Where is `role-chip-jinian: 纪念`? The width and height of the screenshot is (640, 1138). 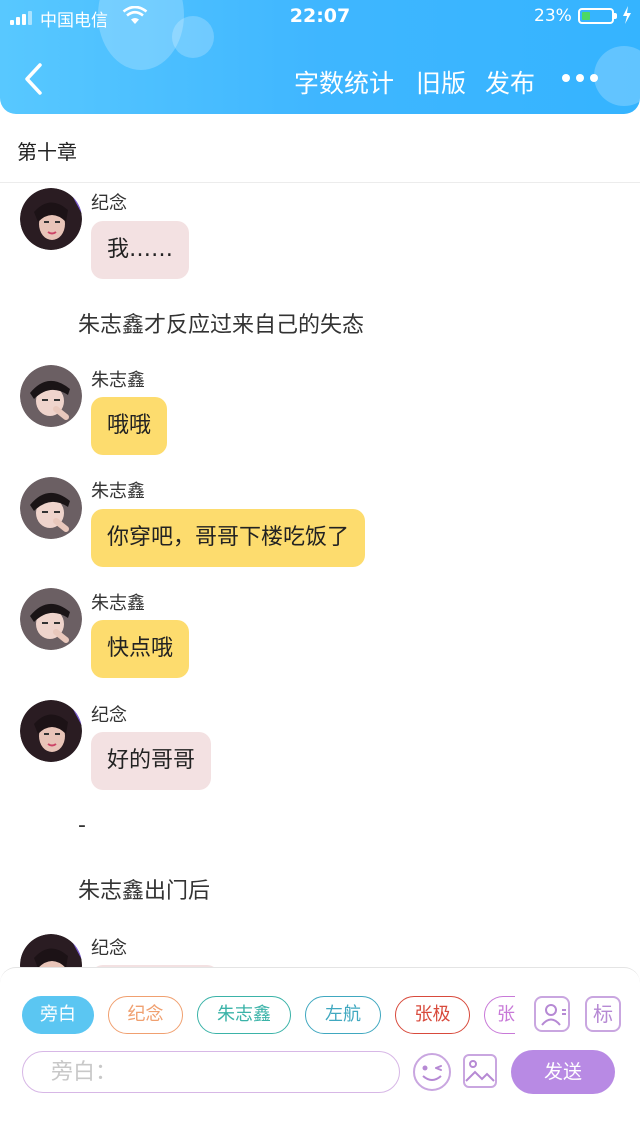
role-chip-jinian: 纪念 is located at coordinates (145, 1015).